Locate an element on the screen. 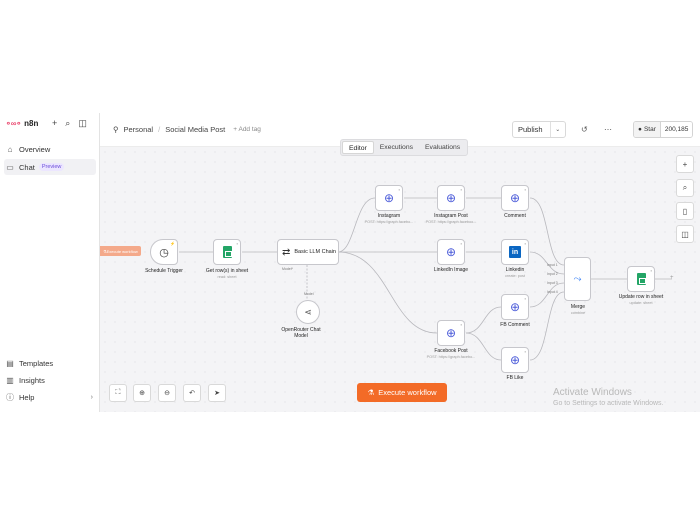 Image resolution: width=700 pixels, height=525 pixels. sidebar-toggle-icon: ◫ is located at coordinates (82, 123).